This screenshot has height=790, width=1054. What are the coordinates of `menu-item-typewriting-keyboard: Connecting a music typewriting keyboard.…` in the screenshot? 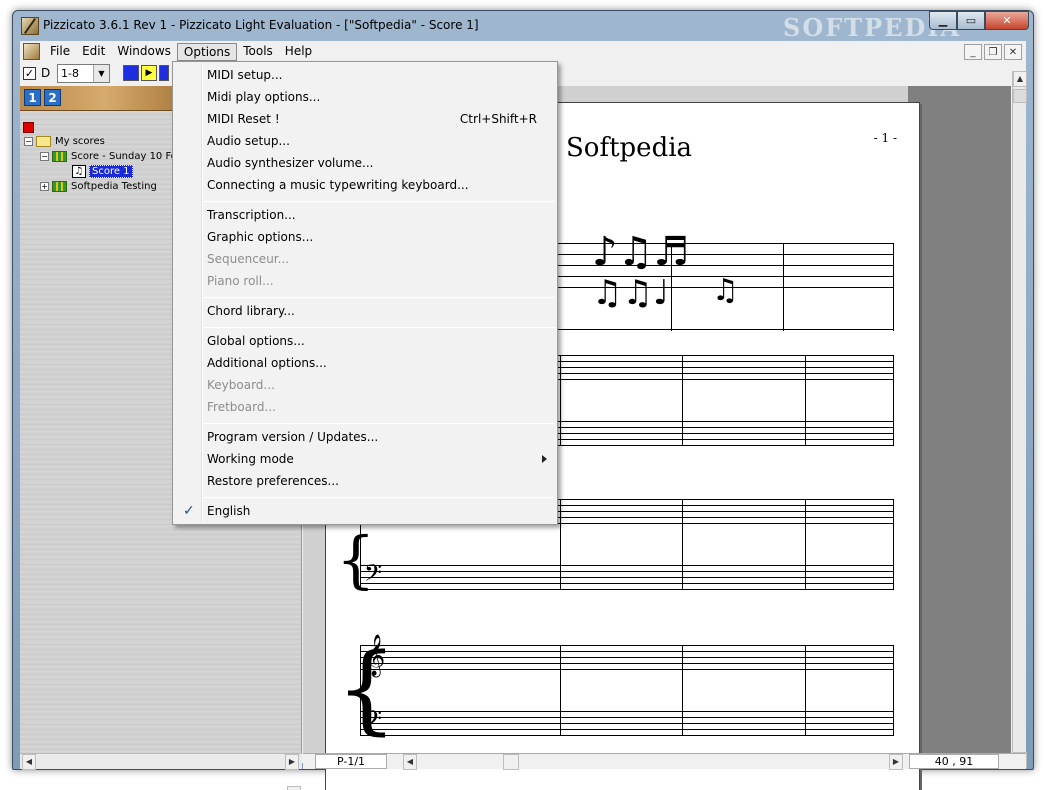 It's located at (365, 185).